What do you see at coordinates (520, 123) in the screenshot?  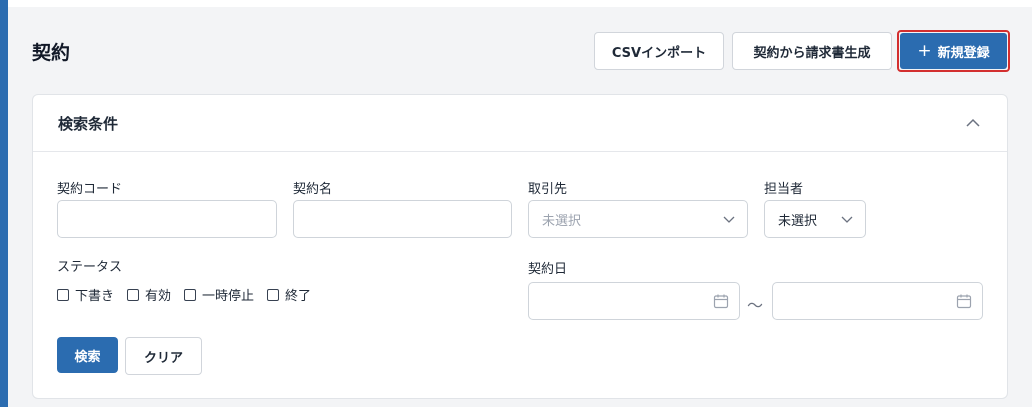 I see `search-panel-header: 検索条件` at bounding box center [520, 123].